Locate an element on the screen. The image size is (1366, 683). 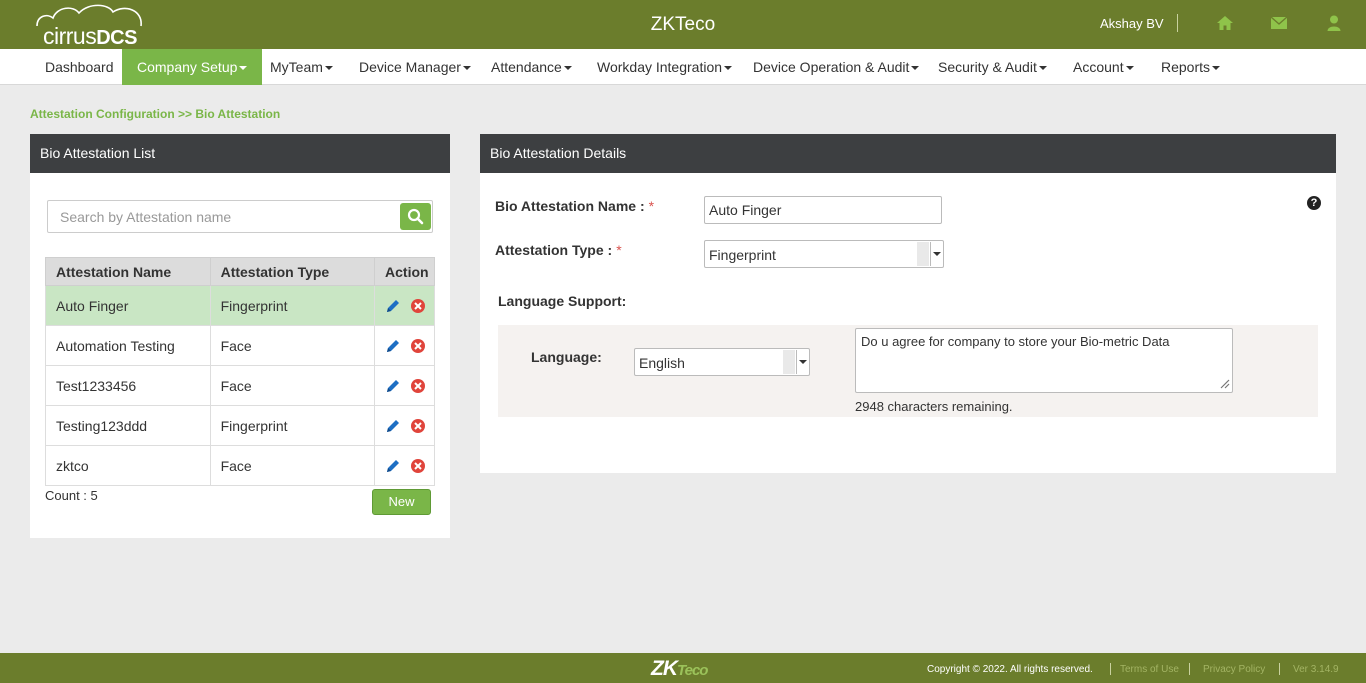
privacy-policy-link: Privacy Policy is located at coordinates (1234, 669).